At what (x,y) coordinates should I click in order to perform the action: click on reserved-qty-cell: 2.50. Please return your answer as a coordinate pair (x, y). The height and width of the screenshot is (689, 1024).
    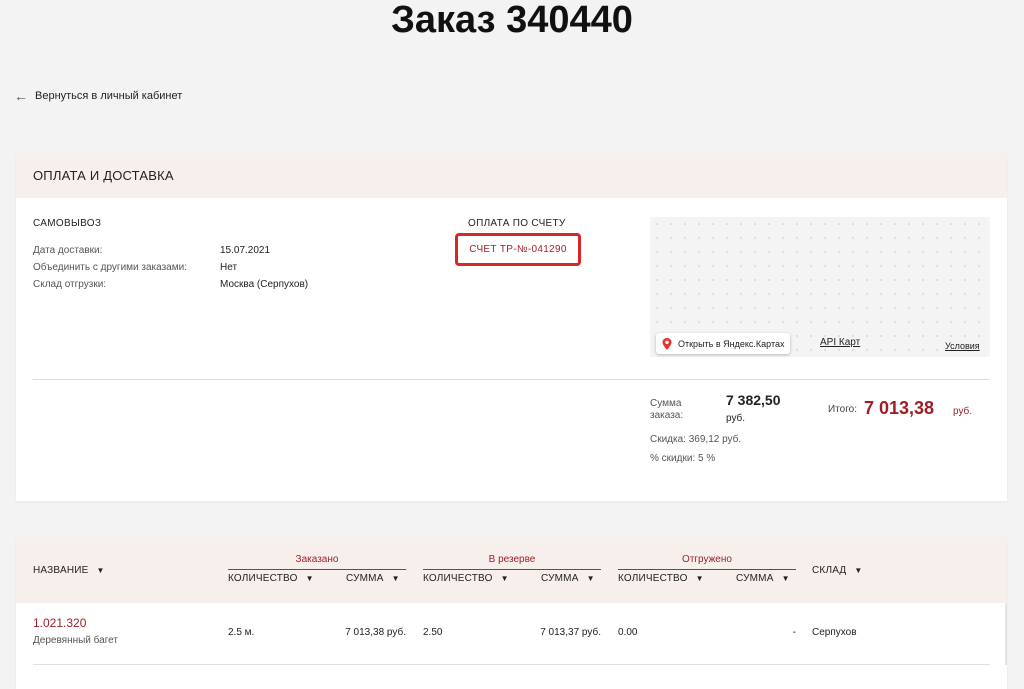
    Looking at the image, I should click on (433, 632).